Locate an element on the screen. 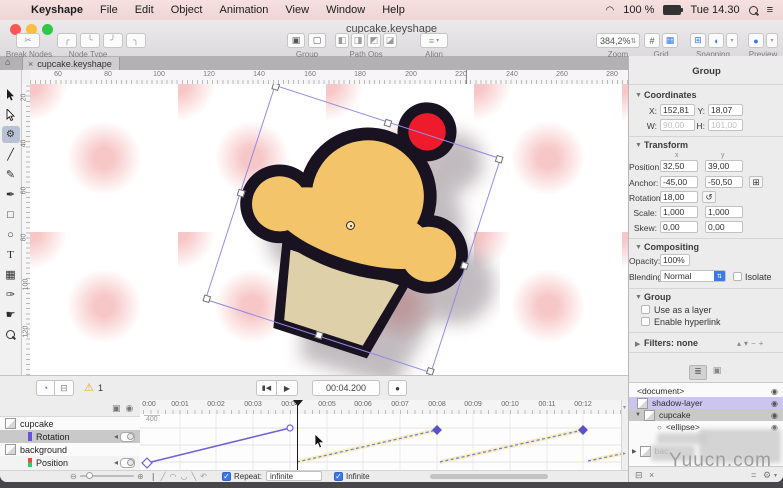  snapping-menu-button: ▾ is located at coordinates (732, 40).